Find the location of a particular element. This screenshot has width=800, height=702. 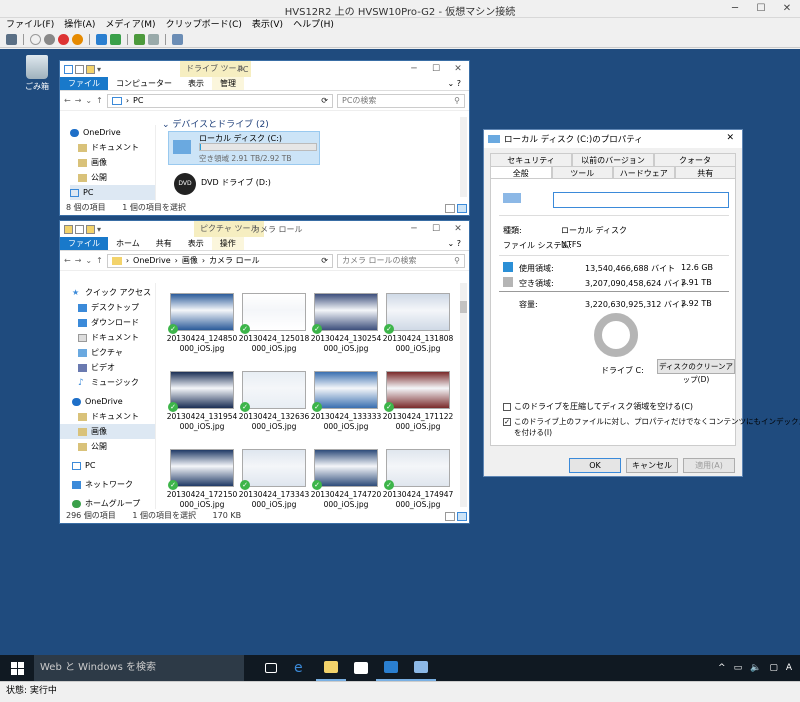

menu-media: メディア(M) is located at coordinates (130, 25).